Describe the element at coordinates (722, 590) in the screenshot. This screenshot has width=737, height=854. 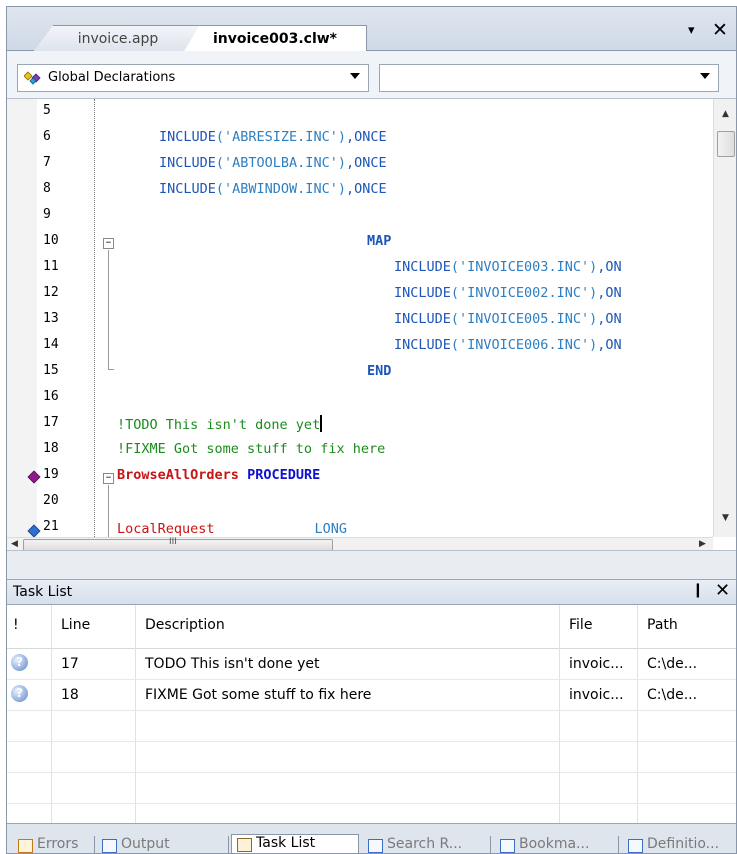
I see `close-pane-icon: ✕` at that location.